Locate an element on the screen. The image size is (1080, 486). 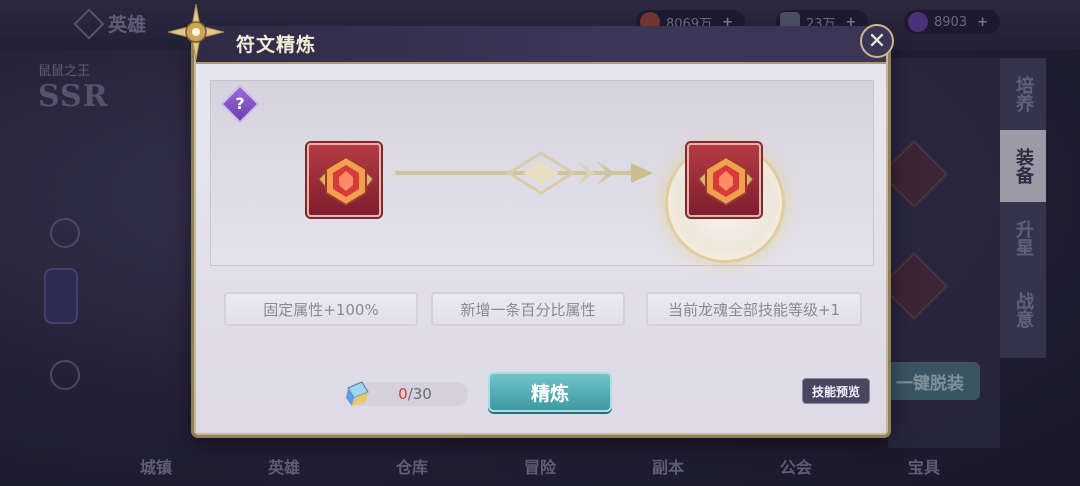
refined-rune-slot is located at coordinates (724, 180).